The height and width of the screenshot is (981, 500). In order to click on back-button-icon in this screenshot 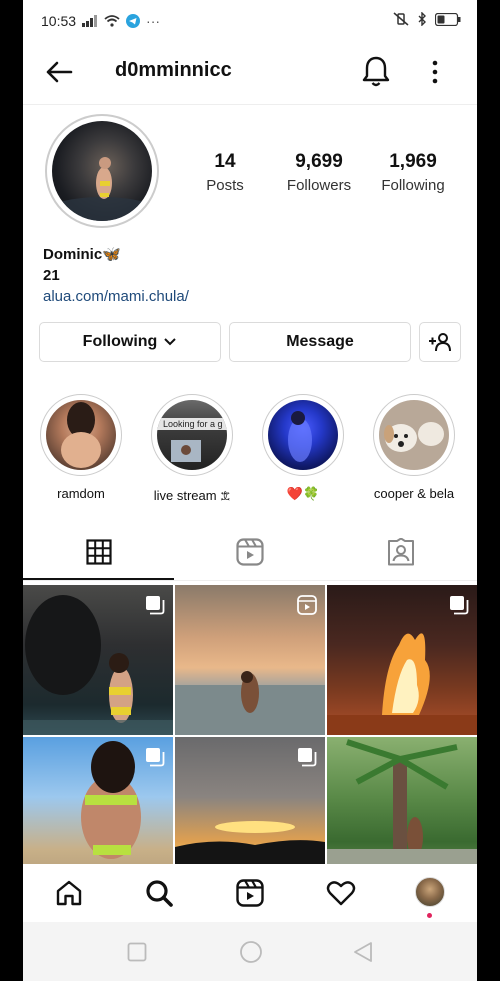, I will do `click(363, 952)`.